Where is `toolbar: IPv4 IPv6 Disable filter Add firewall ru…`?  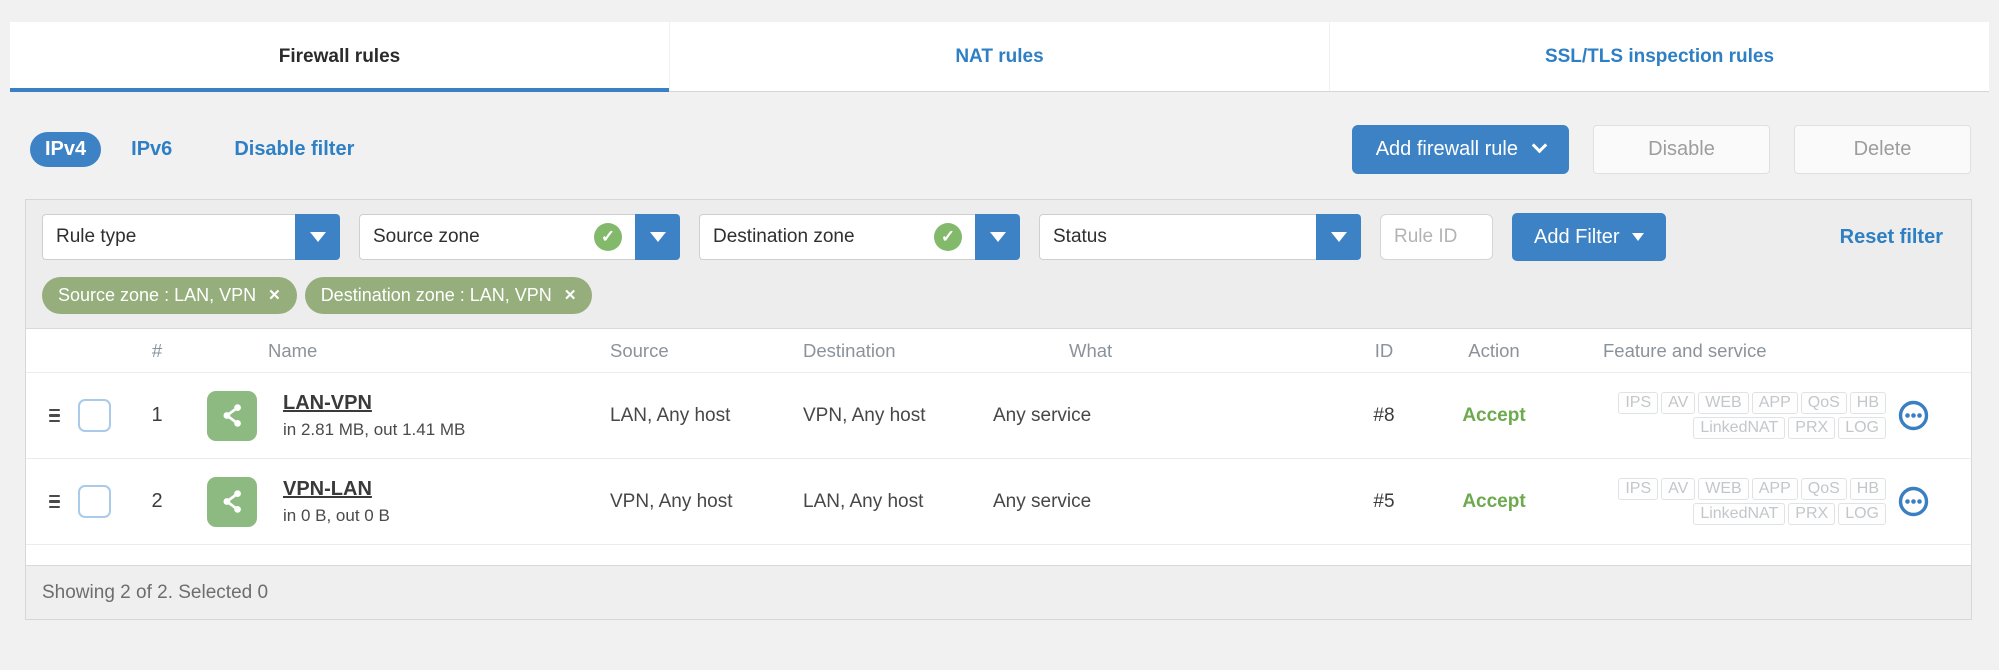 toolbar: IPv4 IPv6 Disable filter Add firewall ru… is located at coordinates (1000, 149).